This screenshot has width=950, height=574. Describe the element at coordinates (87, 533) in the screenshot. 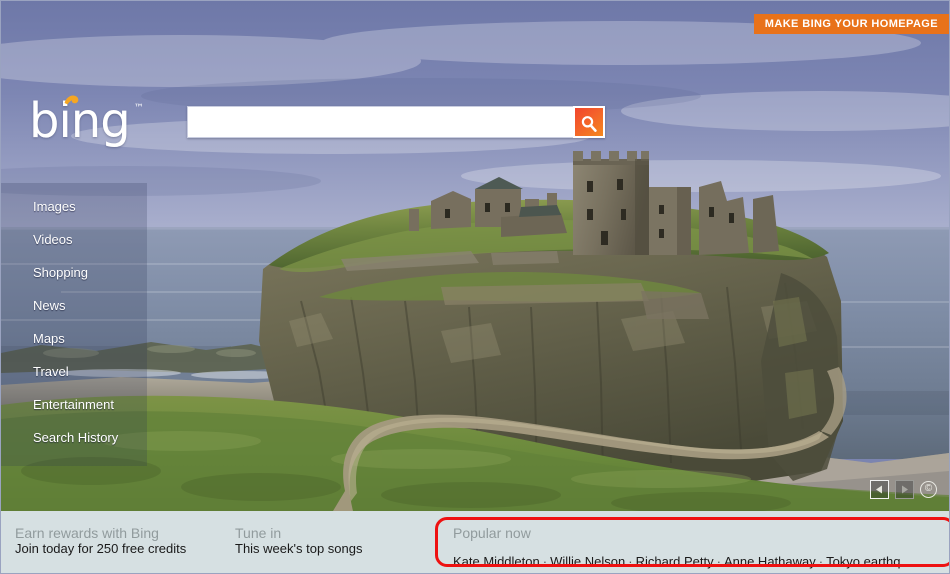

I see `rewards-title: Earn rewards with Bing` at that location.